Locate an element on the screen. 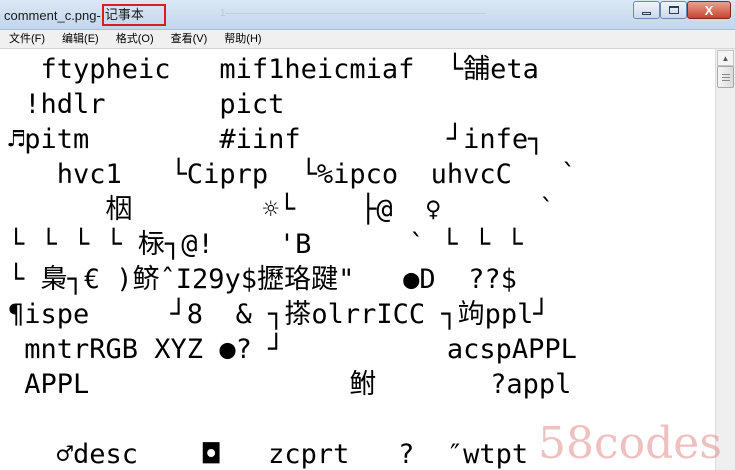 The width and height of the screenshot is (735, 470). maximize-button is located at coordinates (673, 10).